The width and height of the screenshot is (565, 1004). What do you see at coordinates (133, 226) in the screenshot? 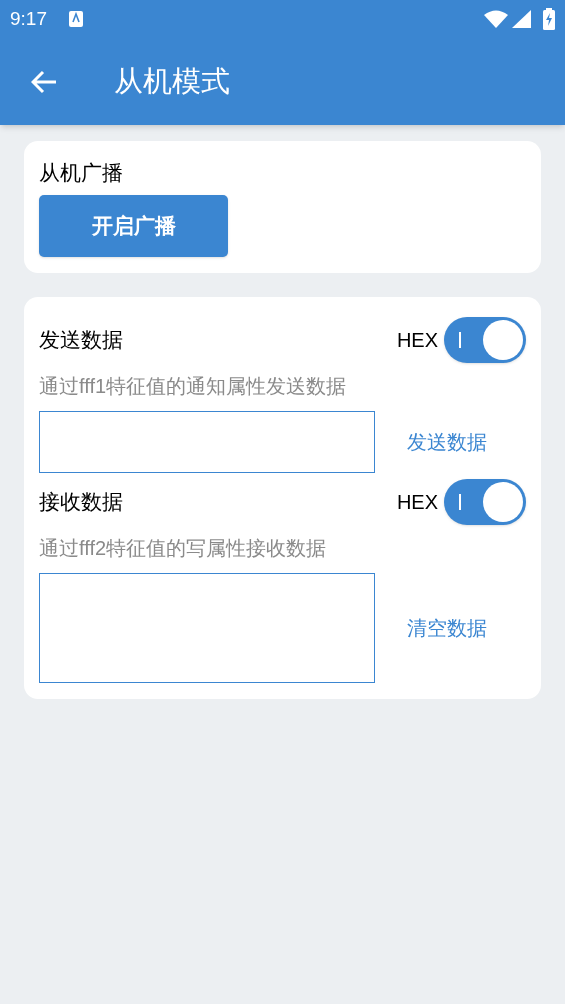
I see `start-broadcast-button: 开启广播` at bounding box center [133, 226].